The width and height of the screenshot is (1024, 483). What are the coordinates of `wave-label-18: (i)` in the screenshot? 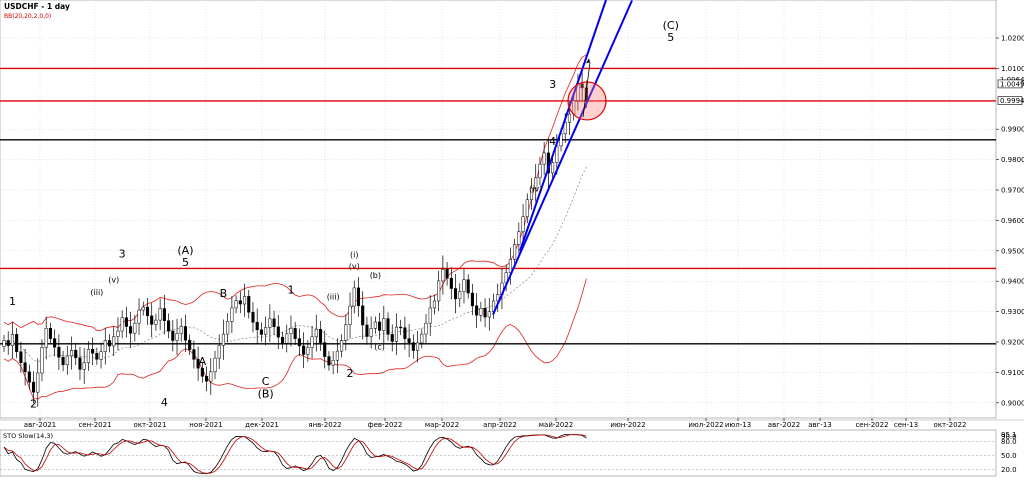 It's located at (354, 254).